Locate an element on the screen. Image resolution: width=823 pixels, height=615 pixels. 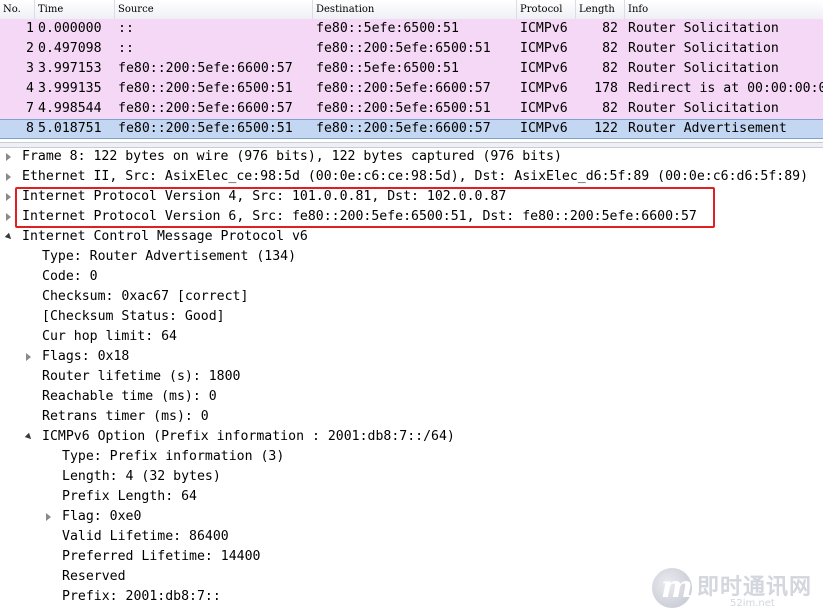
detail-tree-item: Type: Router Advertisement (134) is located at coordinates (169, 257).